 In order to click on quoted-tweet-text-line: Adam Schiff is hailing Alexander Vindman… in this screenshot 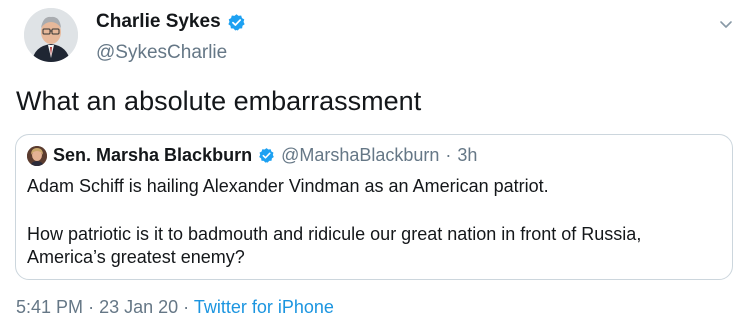, I will do `click(288, 186)`.